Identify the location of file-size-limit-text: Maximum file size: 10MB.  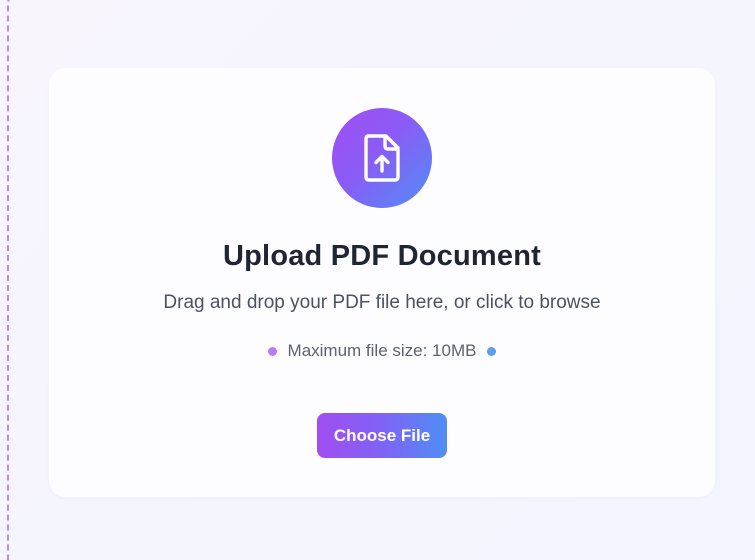
(382, 350).